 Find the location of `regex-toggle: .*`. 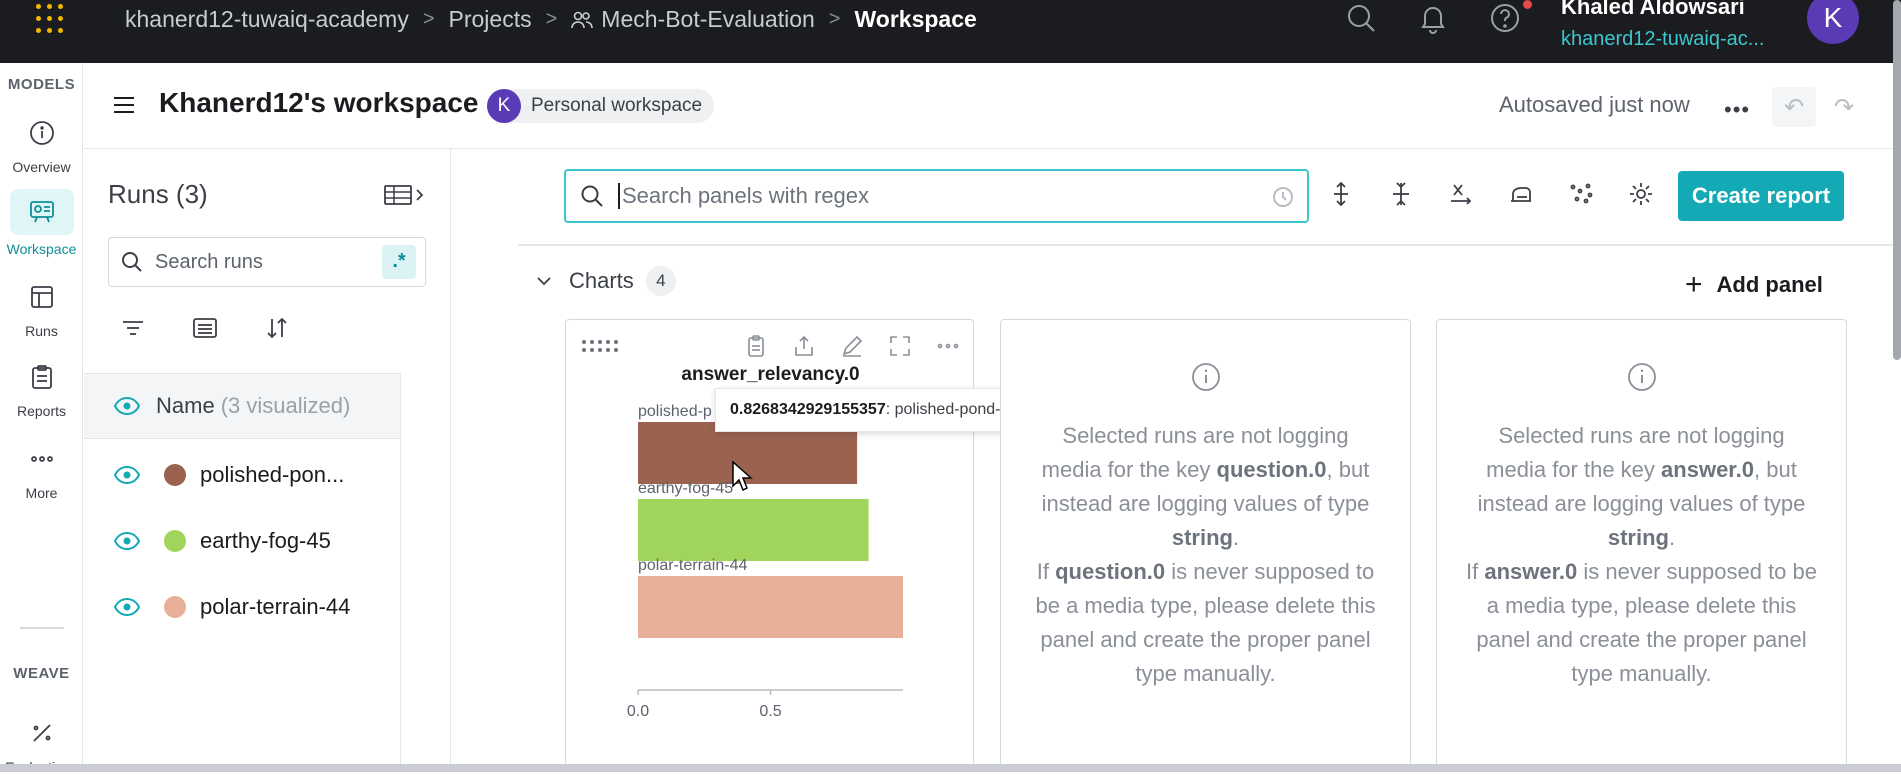

regex-toggle: .* is located at coordinates (399, 262).